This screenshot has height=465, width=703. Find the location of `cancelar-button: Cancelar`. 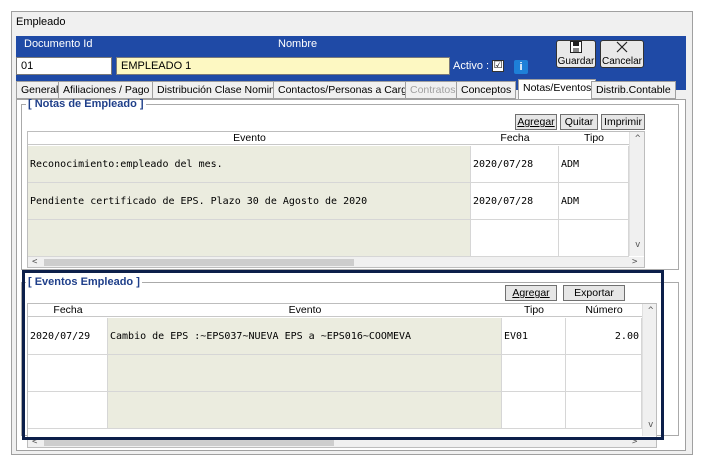

cancelar-button: Cancelar is located at coordinates (622, 54).